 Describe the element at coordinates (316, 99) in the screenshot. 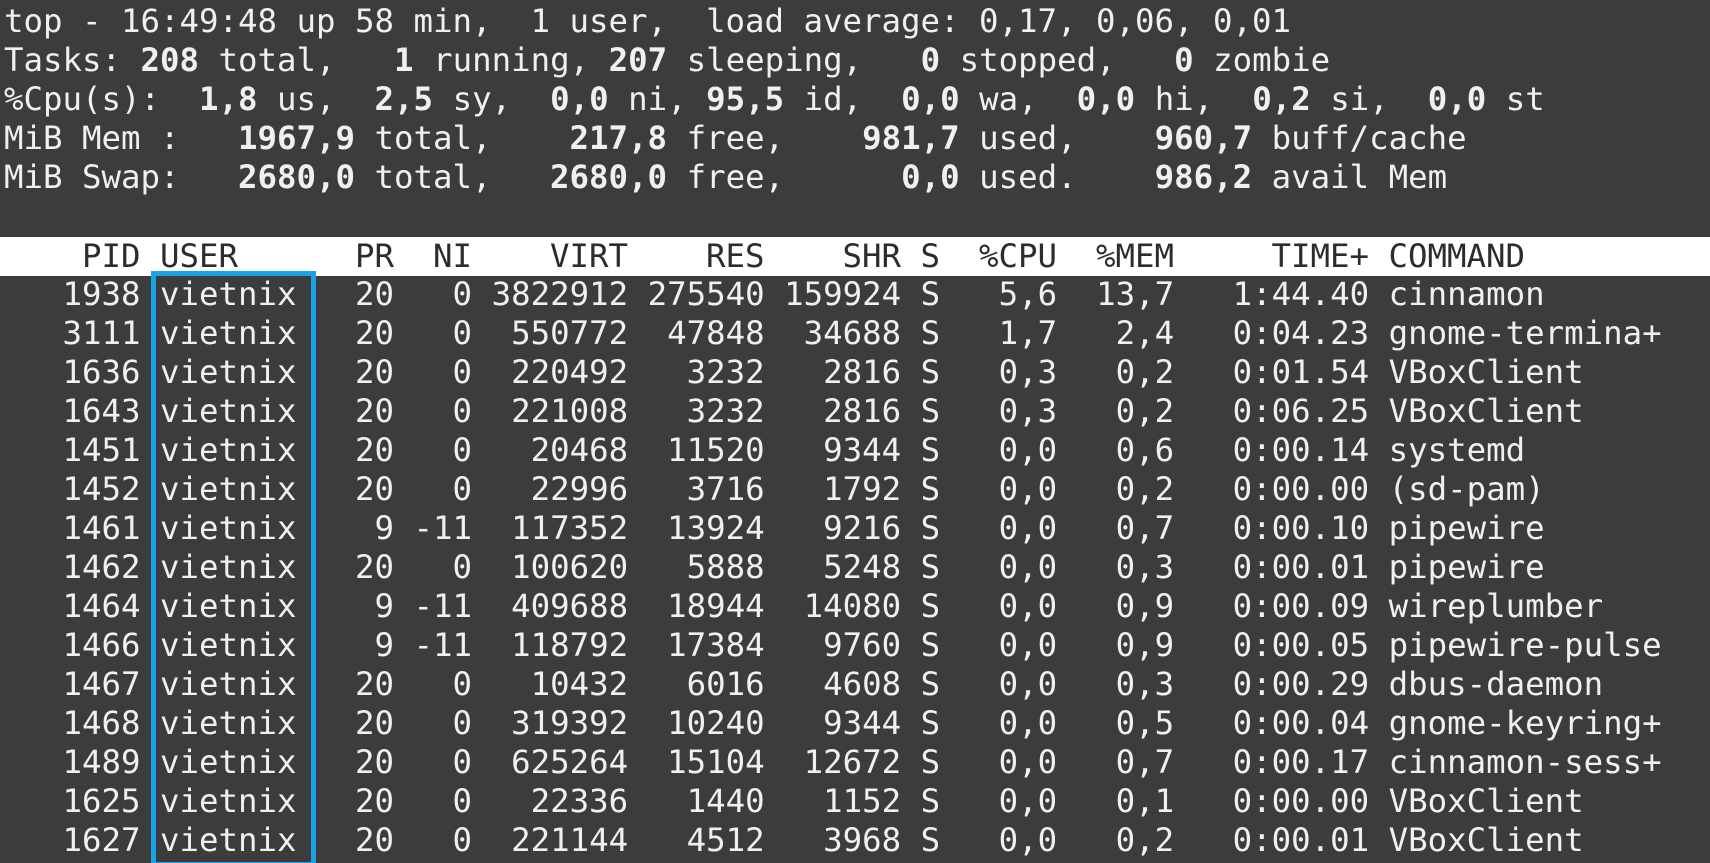

I see `summary-label: us,` at that location.